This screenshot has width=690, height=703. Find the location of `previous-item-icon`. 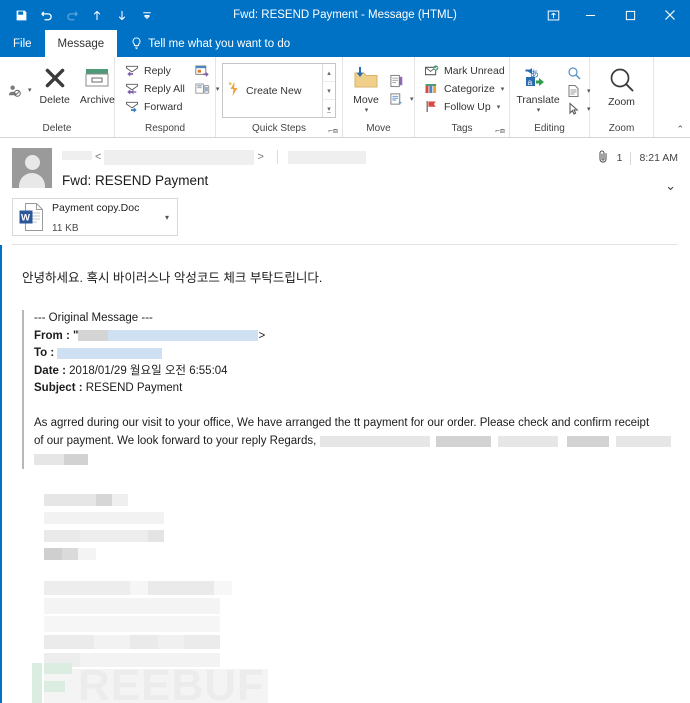

previous-item-icon is located at coordinates (96, 15).